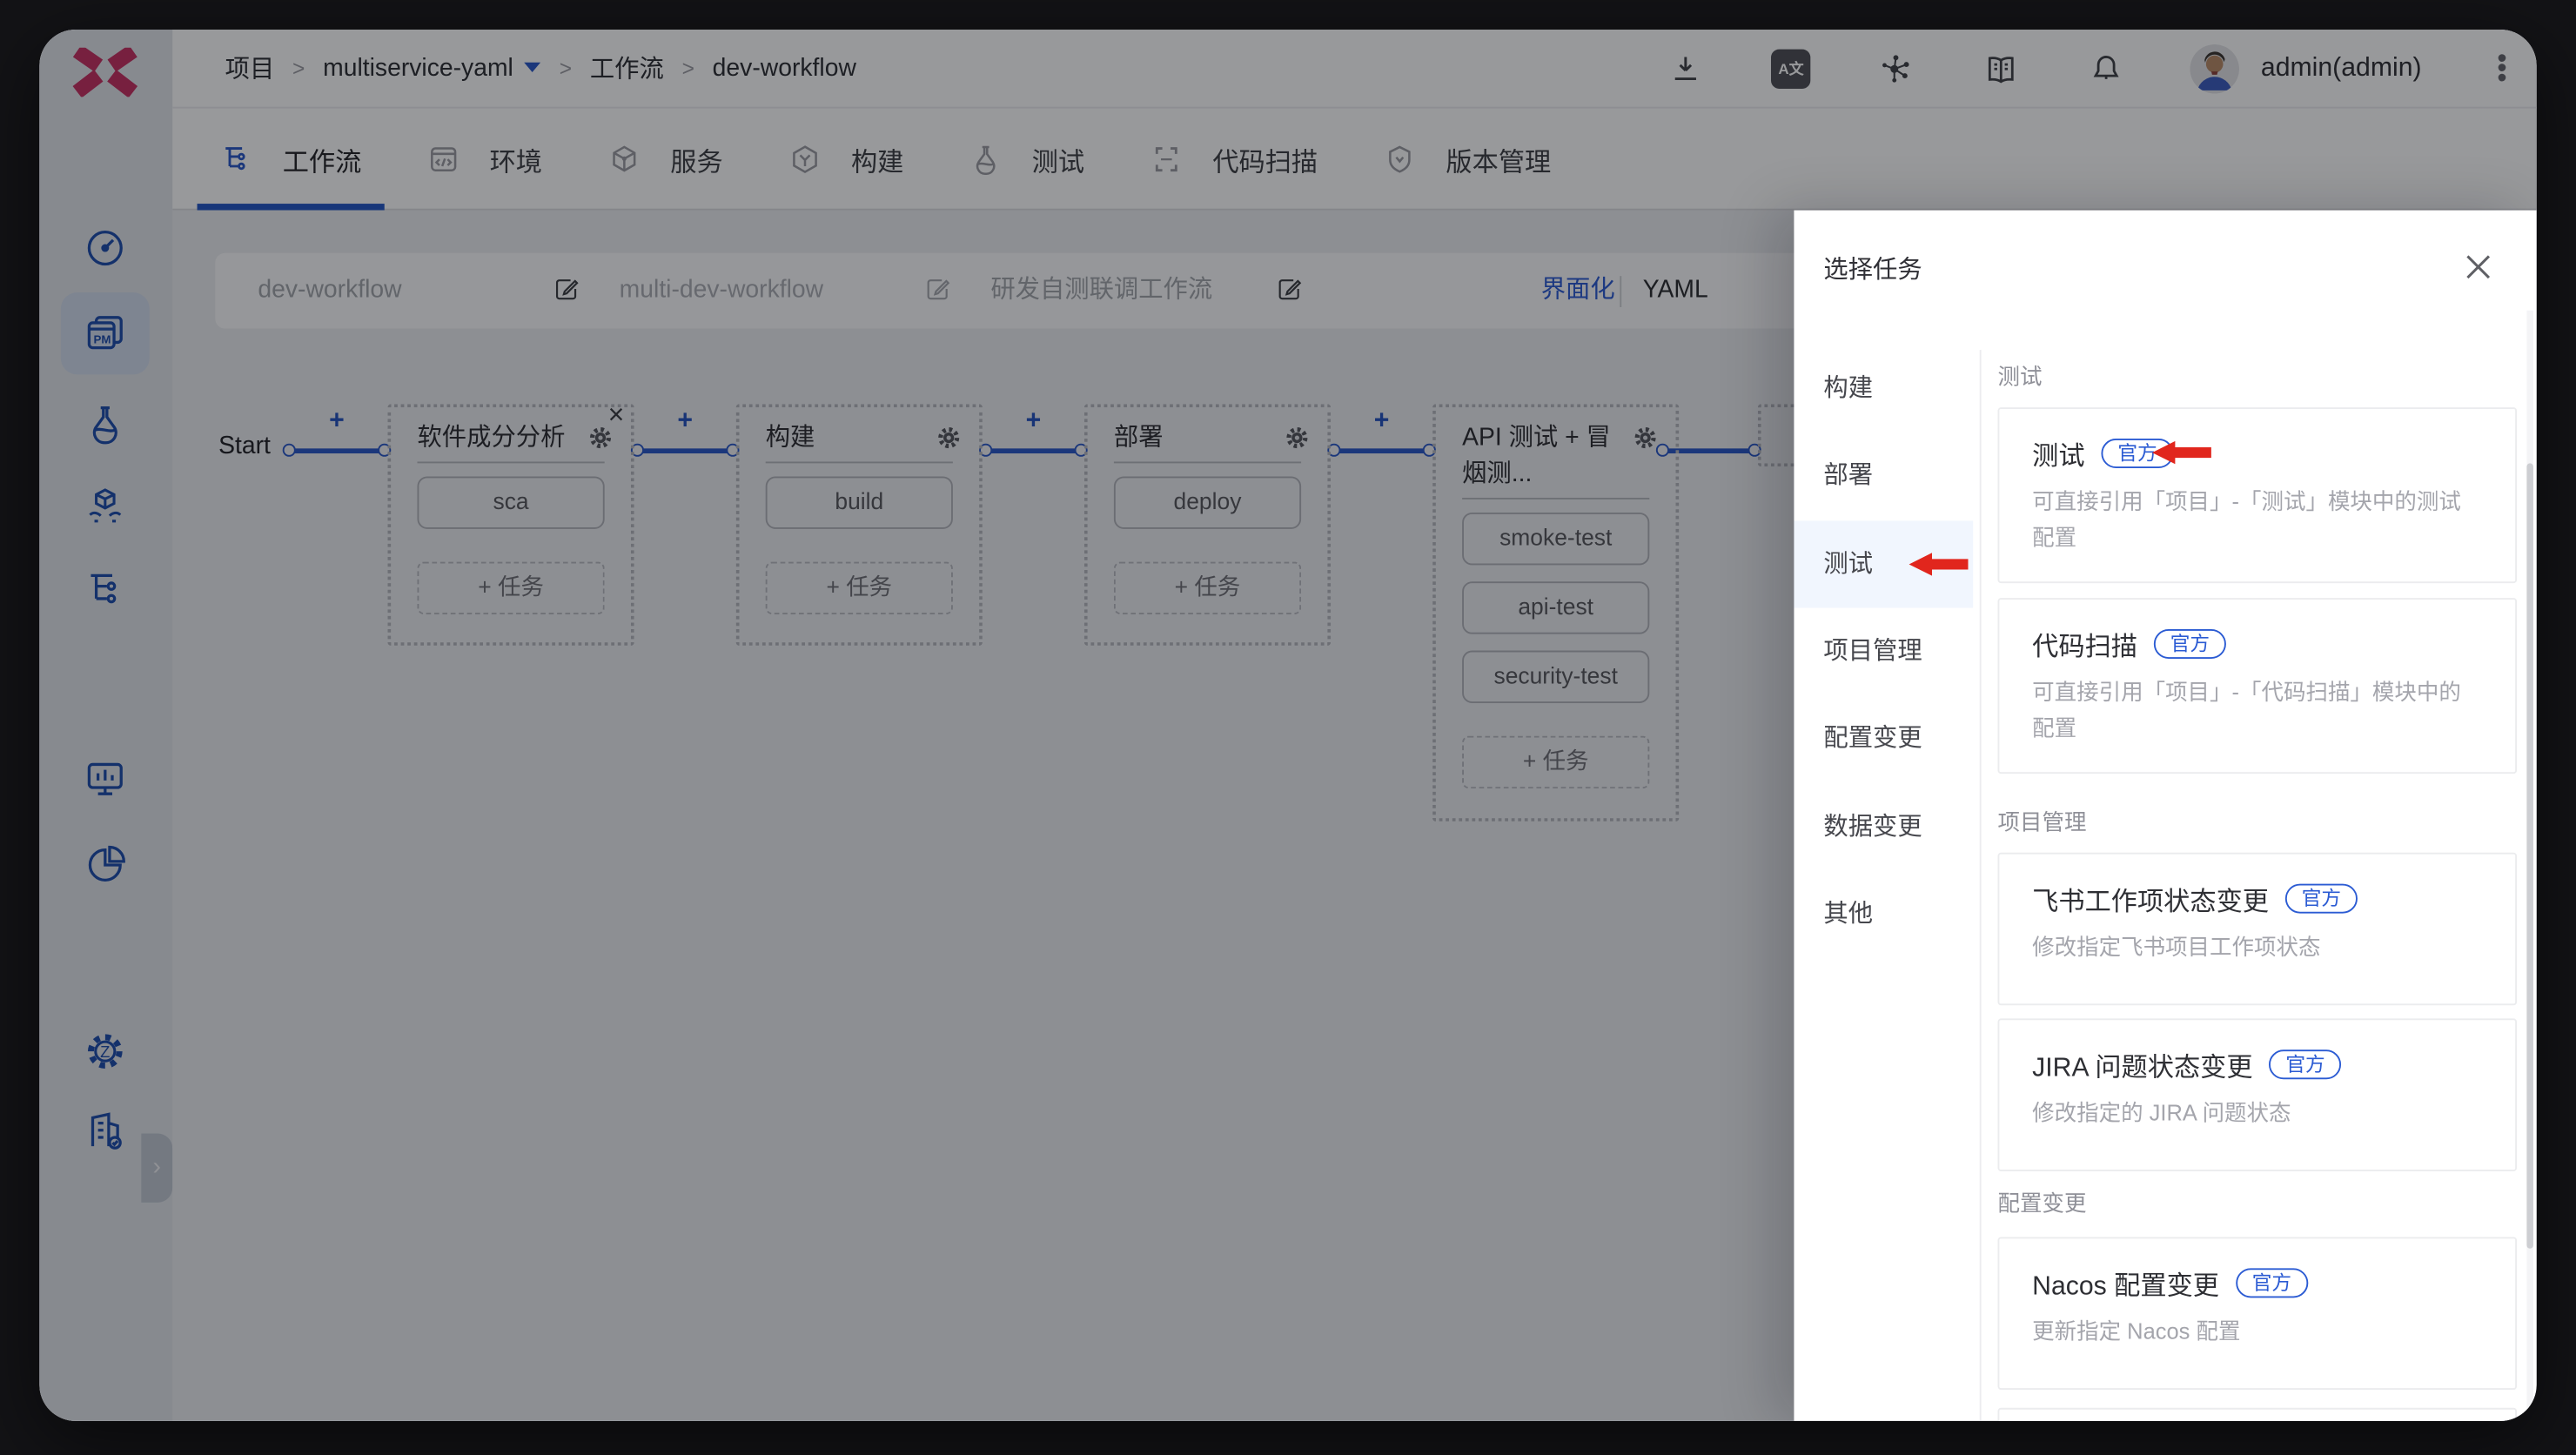 This screenshot has height=1455, width=2576. What do you see at coordinates (2126, 1287) in the screenshot?
I see `task-card-title: Nacos 配置变更` at bounding box center [2126, 1287].